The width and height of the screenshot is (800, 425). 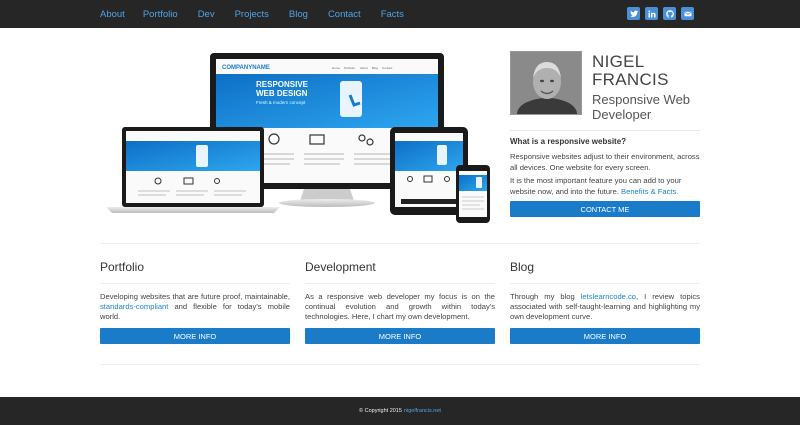 What do you see at coordinates (282, 93) in the screenshot?
I see `screen-headline: WEB DESIGN` at bounding box center [282, 93].